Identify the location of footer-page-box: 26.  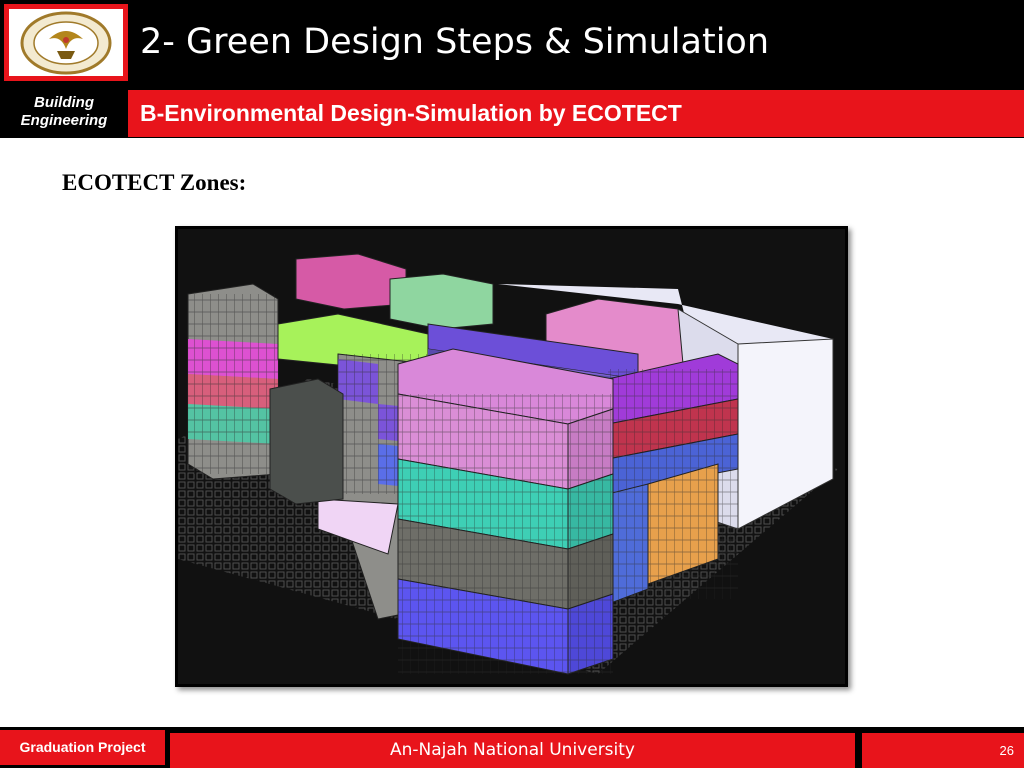
(943, 750).